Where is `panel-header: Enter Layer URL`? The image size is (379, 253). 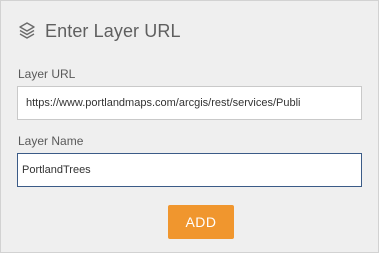
panel-header: Enter Layer URL is located at coordinates (99, 31).